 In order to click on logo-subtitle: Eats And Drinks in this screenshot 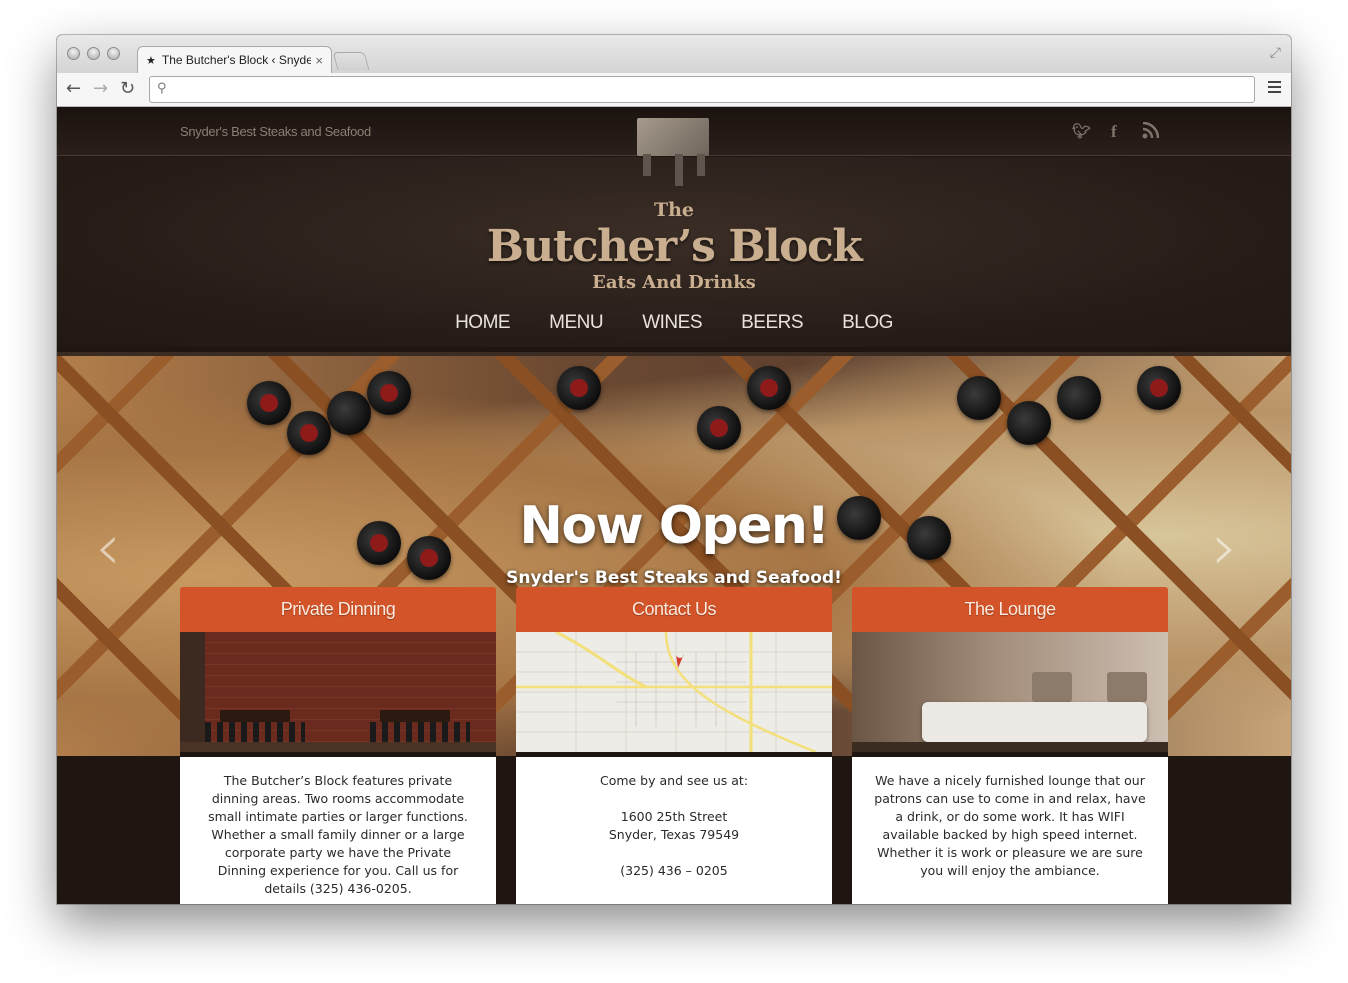, I will do `click(674, 282)`.